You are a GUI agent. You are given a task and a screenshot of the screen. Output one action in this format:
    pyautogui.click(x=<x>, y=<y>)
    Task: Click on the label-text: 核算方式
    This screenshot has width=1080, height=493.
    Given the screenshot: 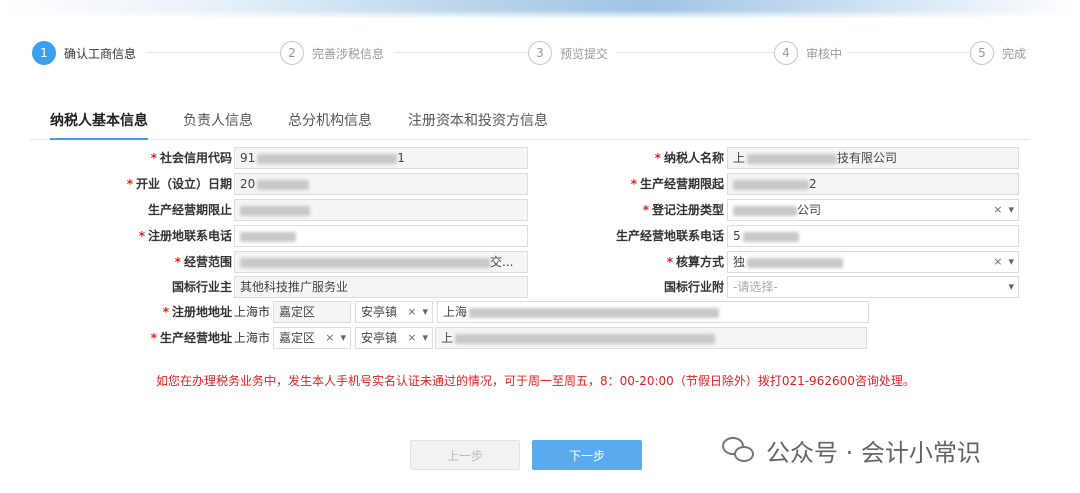 What is the action you would take?
    pyautogui.click(x=699, y=262)
    